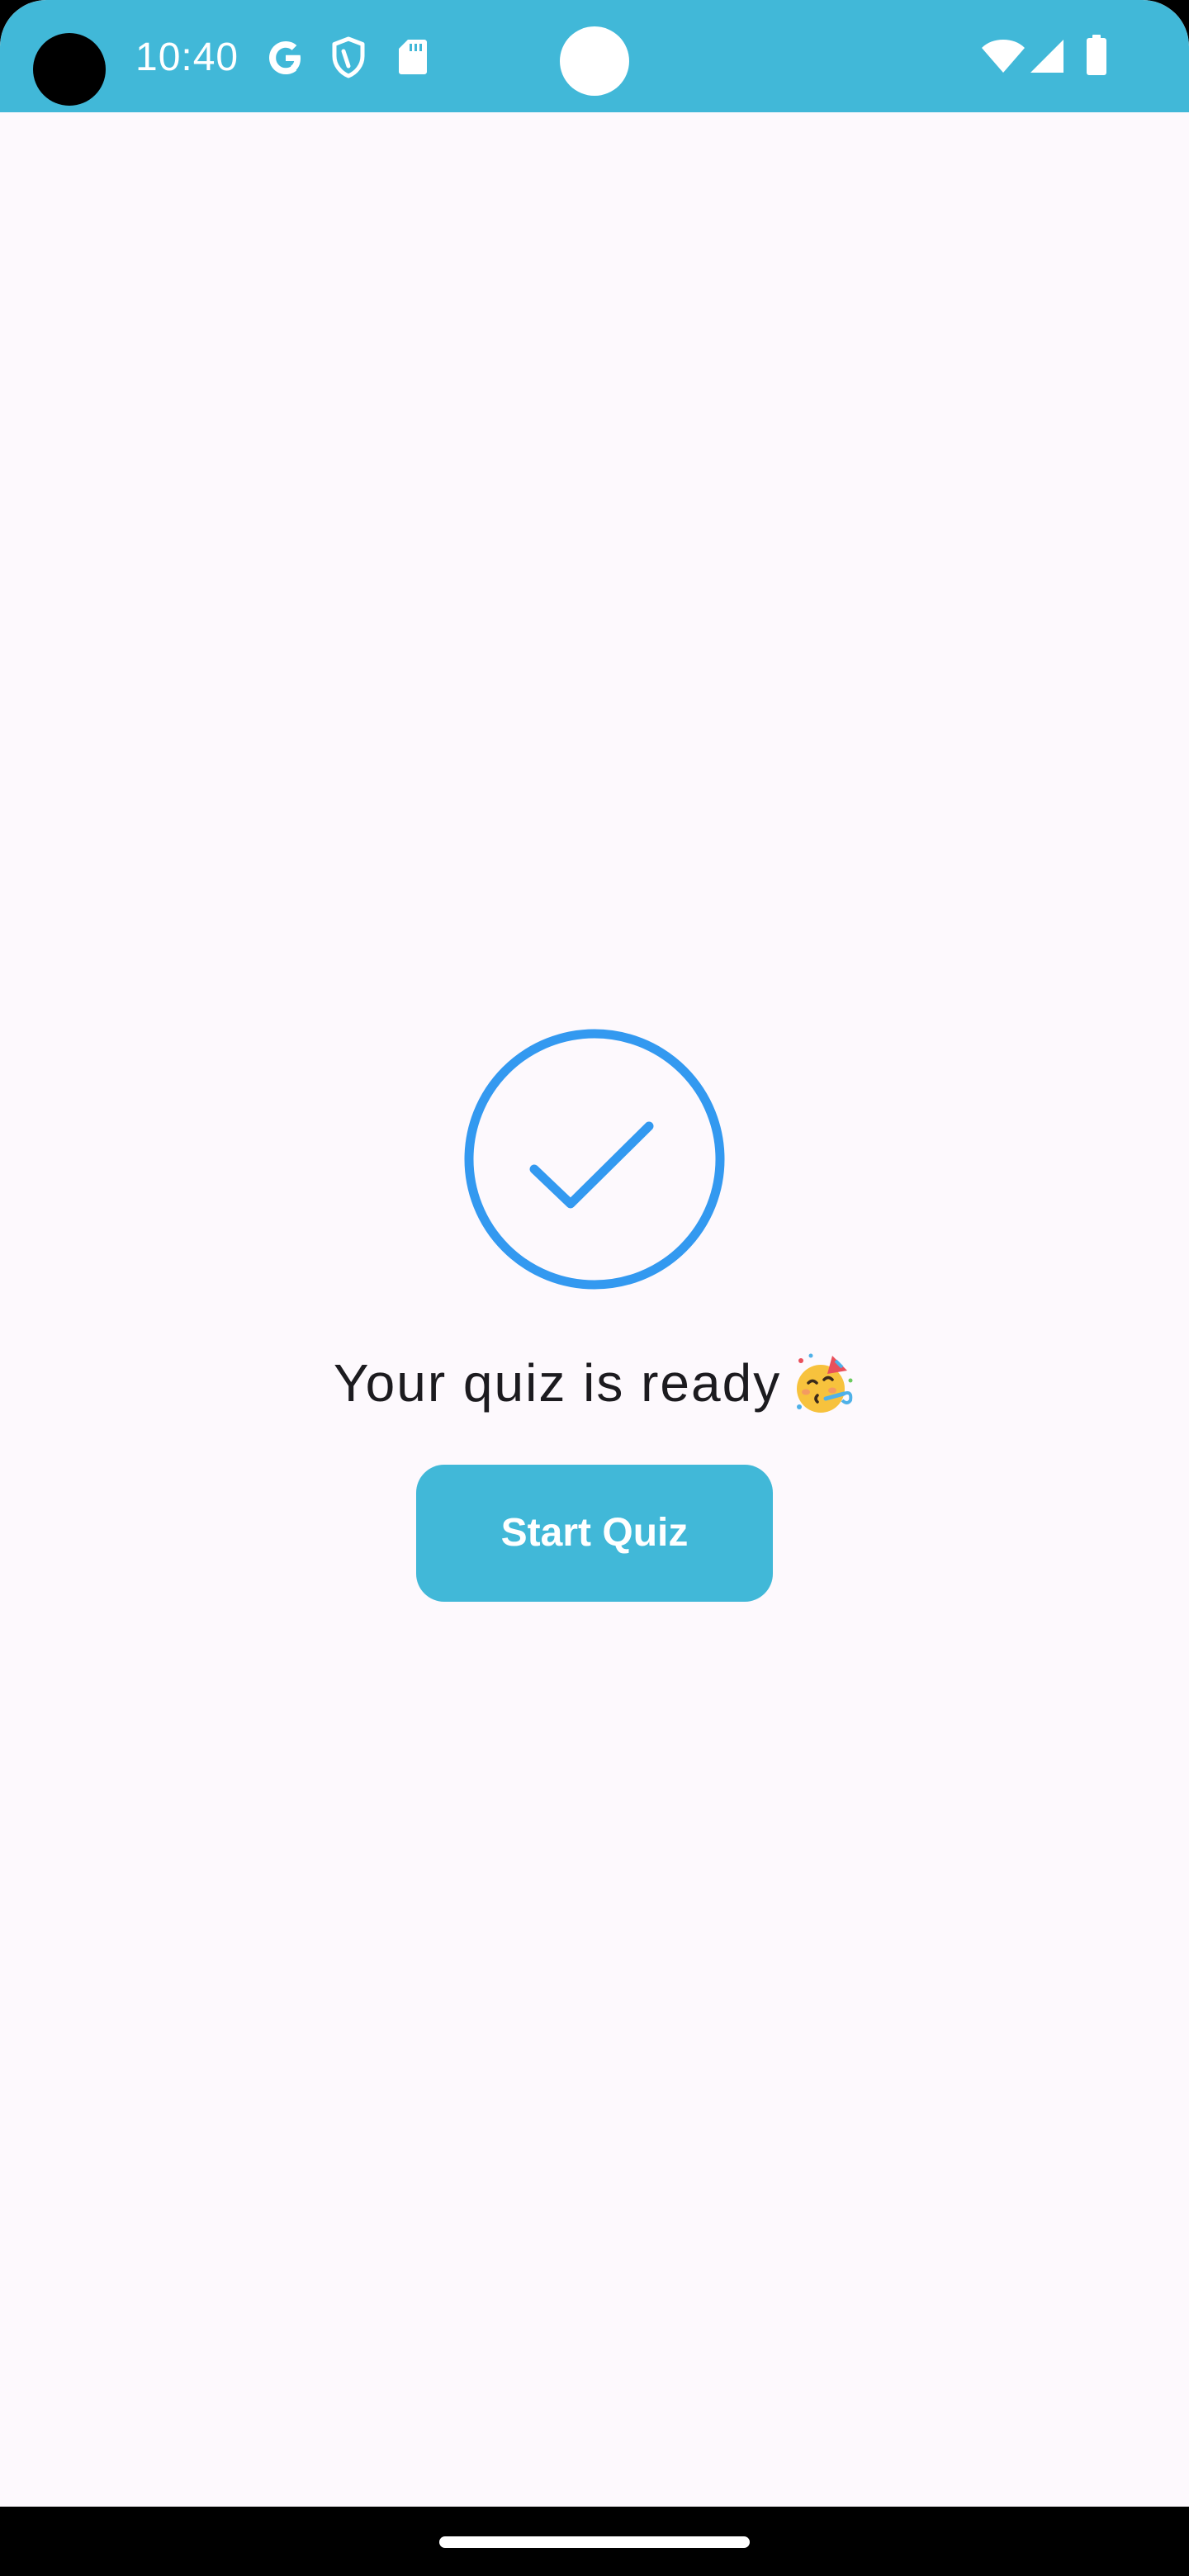 This screenshot has height=2576, width=1189. I want to click on cell-signal-icon, so click(1047, 58).